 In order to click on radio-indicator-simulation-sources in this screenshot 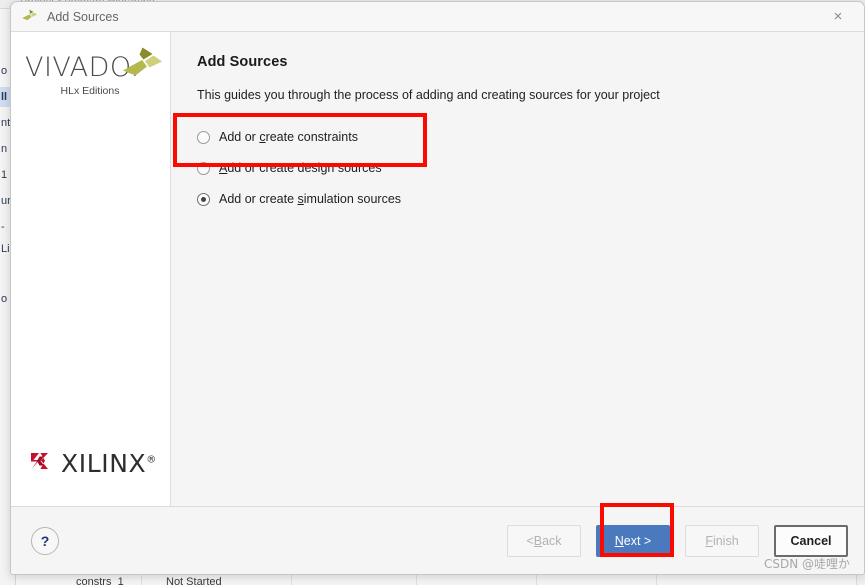, I will do `click(203, 199)`.